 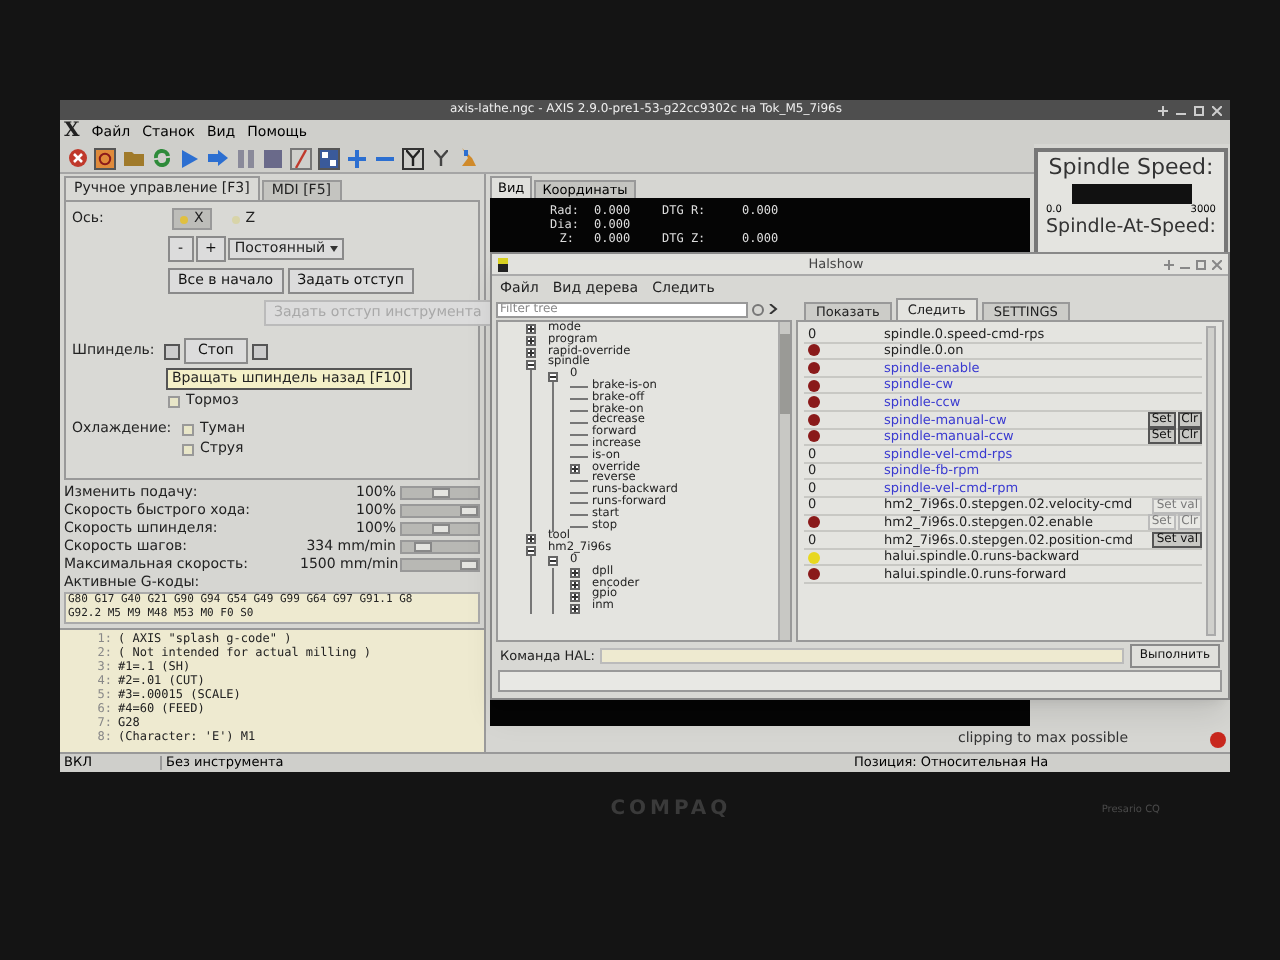 What do you see at coordinates (469, 158) in the screenshot?
I see `tool-icon` at bounding box center [469, 158].